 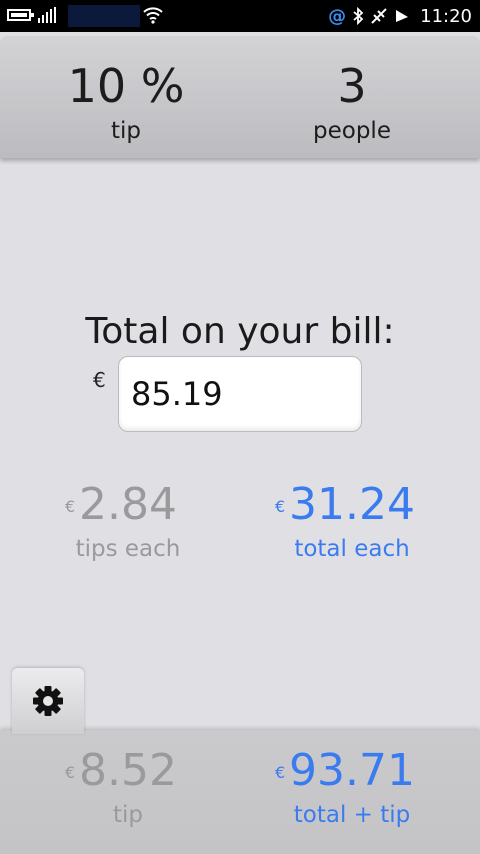 What do you see at coordinates (99, 380) in the screenshot?
I see `bill-currency-symbol: €` at bounding box center [99, 380].